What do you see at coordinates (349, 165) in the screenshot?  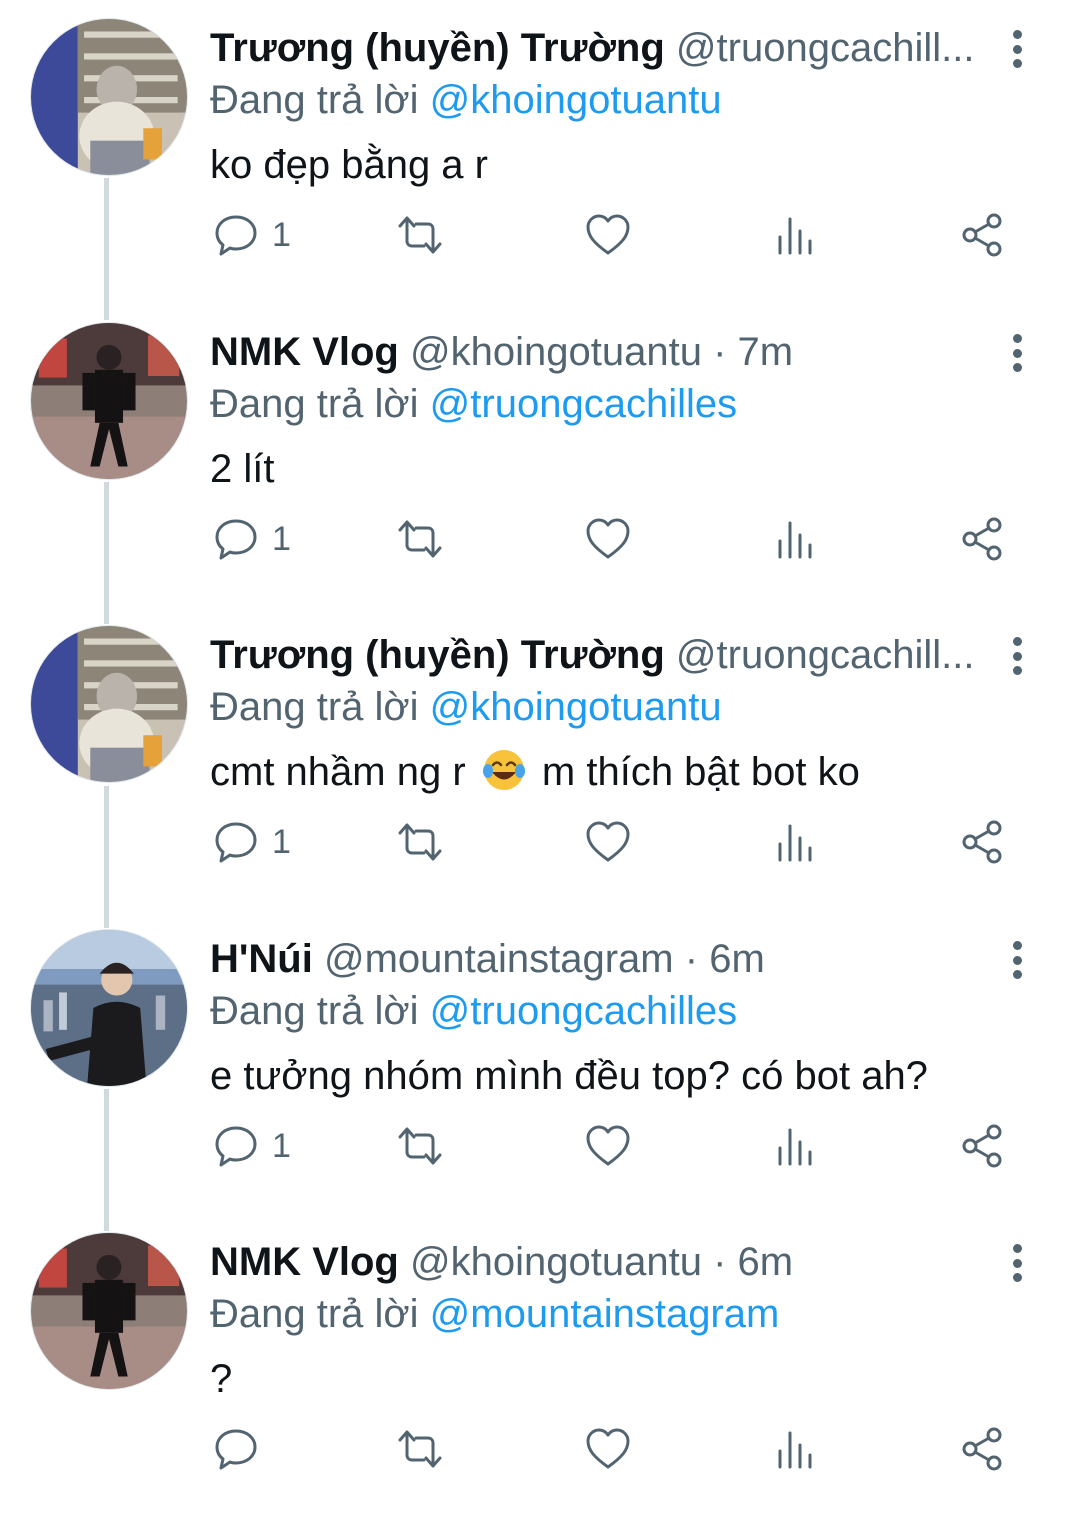 I see `tweet-text: ko đẹp bằng a r` at bounding box center [349, 165].